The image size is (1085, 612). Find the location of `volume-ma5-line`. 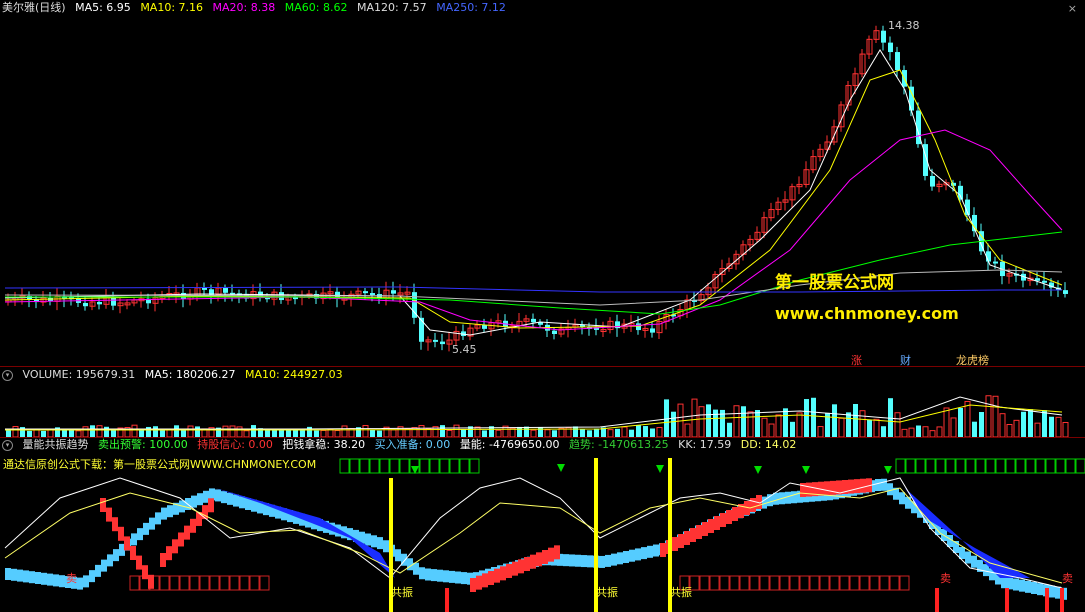

volume-ma5-line is located at coordinates (534, 413).